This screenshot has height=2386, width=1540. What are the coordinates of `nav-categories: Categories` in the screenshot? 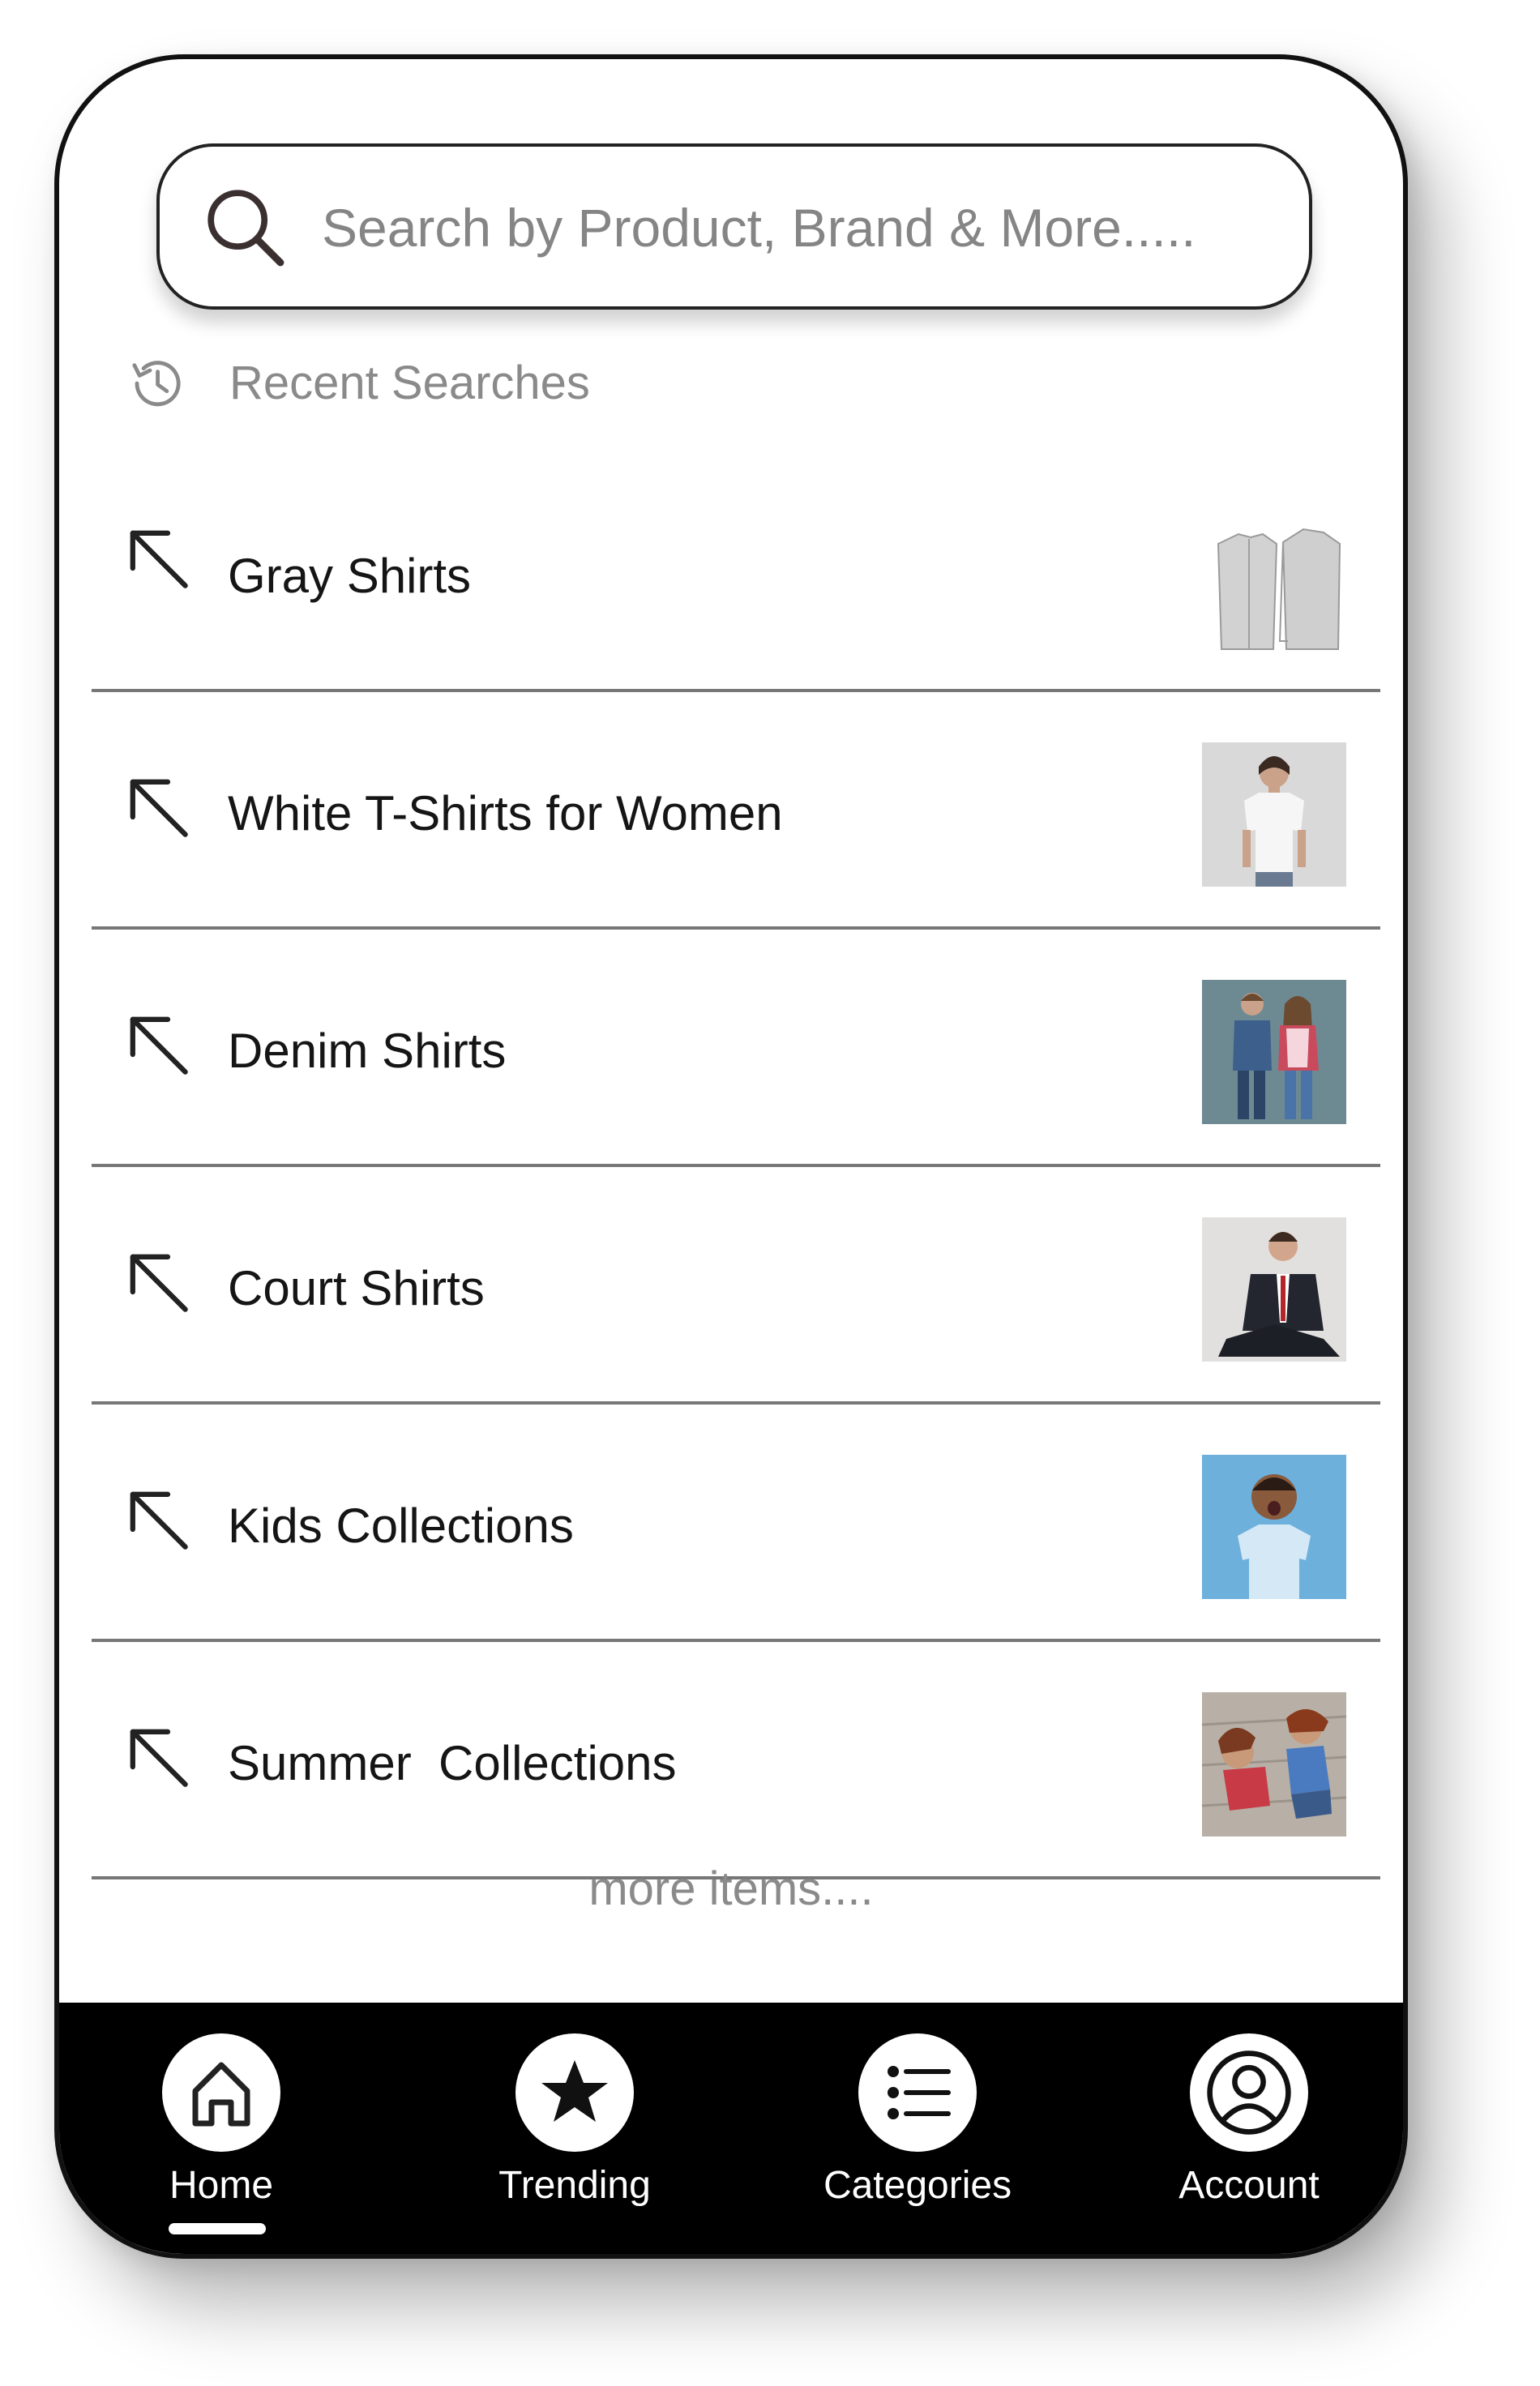 It's located at (918, 2134).